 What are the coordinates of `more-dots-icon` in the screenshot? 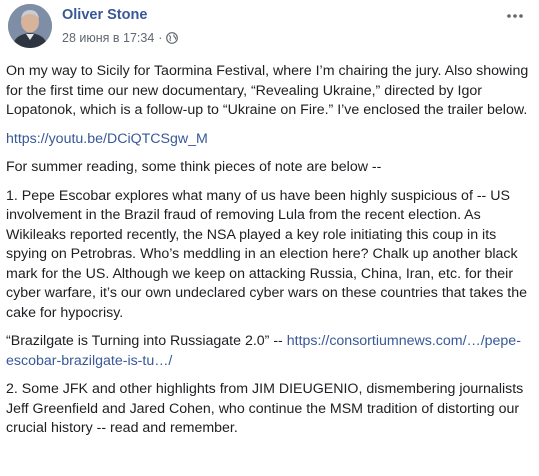 It's located at (515, 16).